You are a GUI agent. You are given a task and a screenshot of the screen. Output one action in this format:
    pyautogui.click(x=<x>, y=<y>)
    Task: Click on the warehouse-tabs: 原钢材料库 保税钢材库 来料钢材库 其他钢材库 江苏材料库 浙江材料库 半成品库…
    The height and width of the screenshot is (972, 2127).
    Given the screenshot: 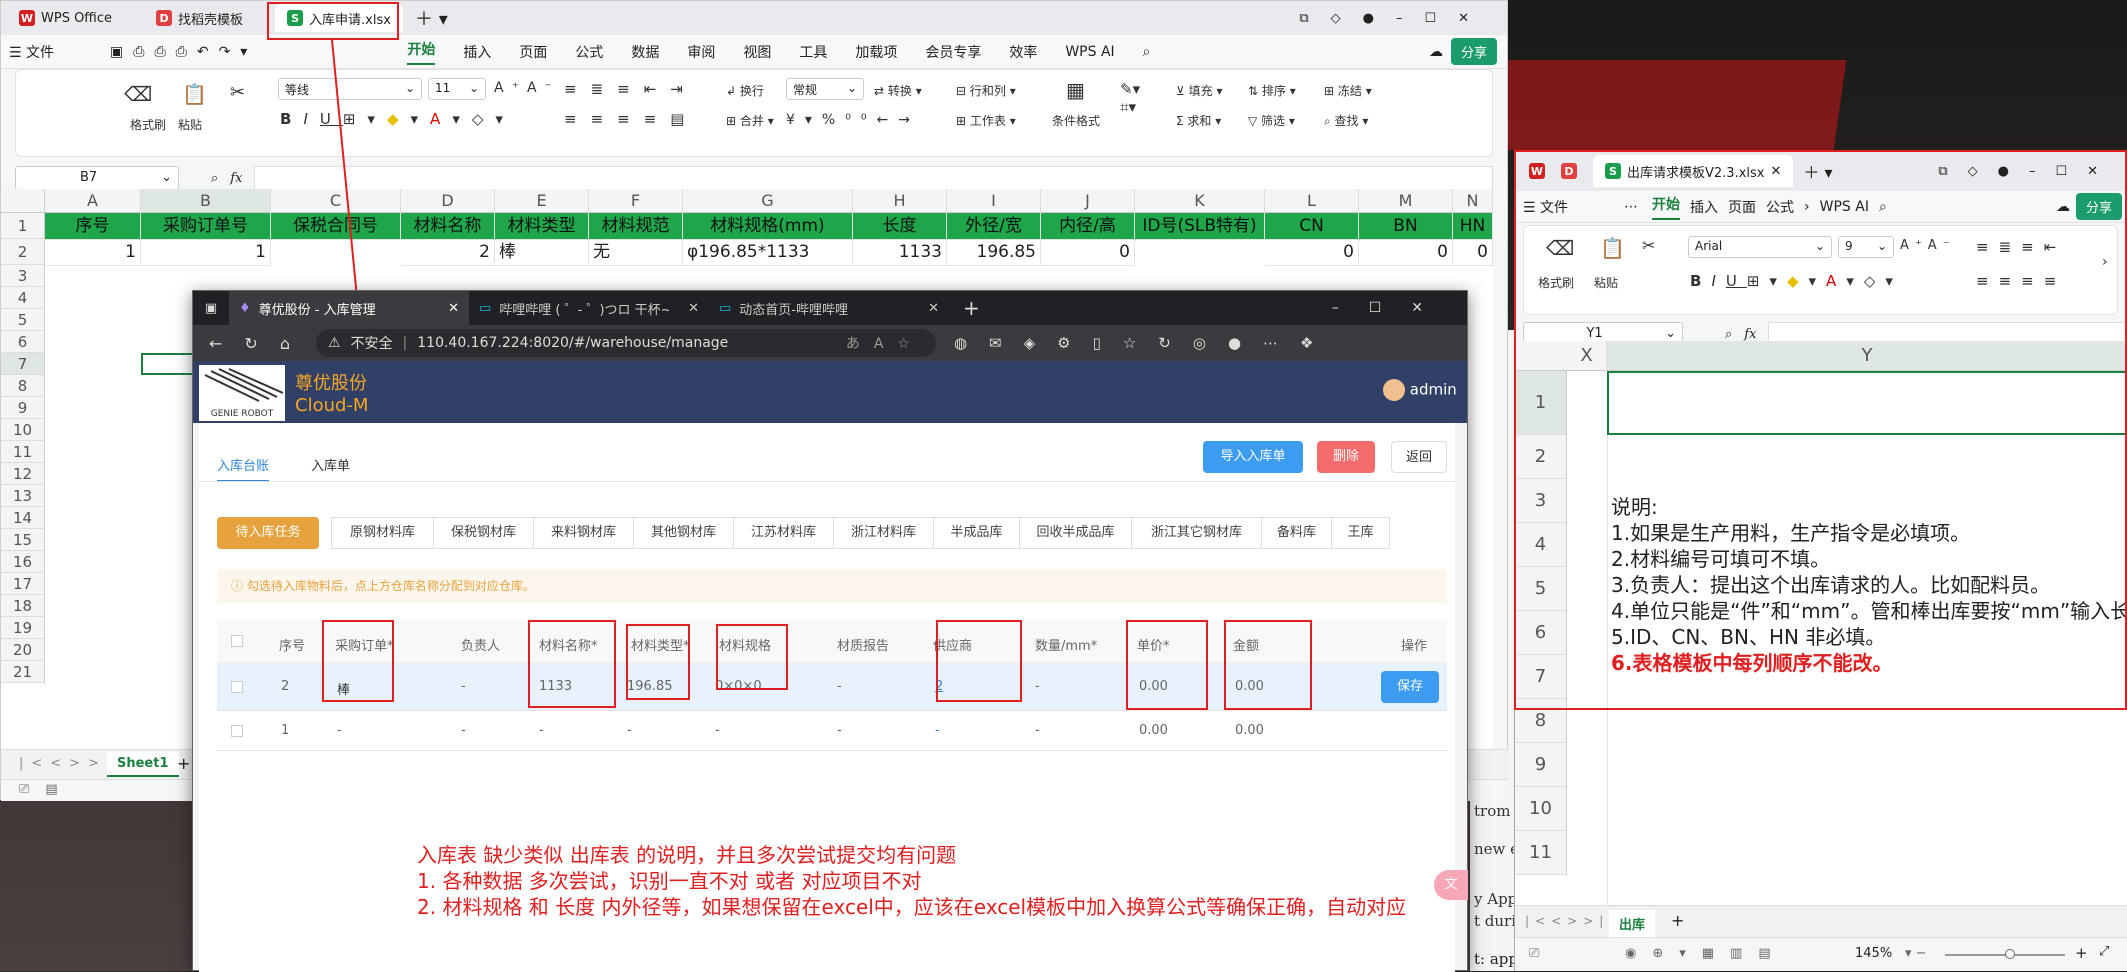 What is the action you would take?
    pyautogui.click(x=881, y=533)
    